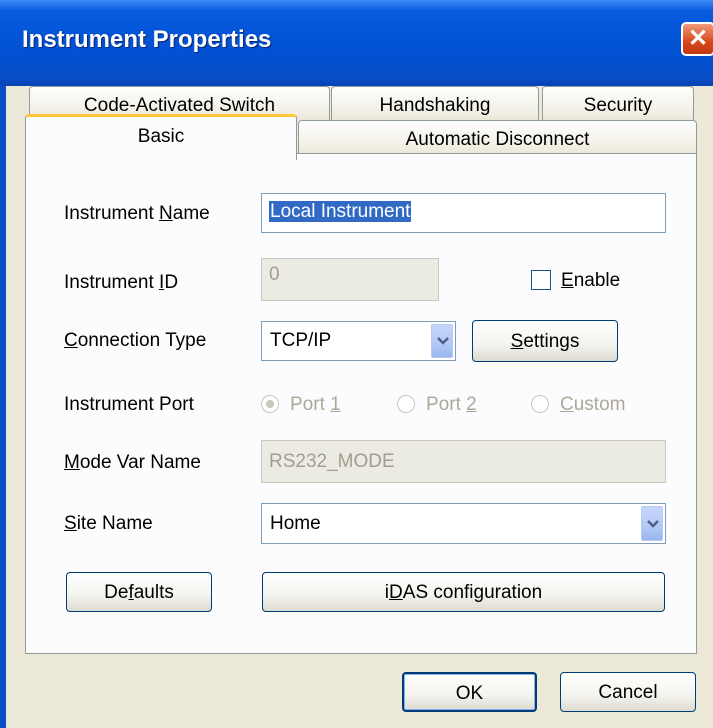  I want to click on window-title: Instrument Properties, so click(147, 39).